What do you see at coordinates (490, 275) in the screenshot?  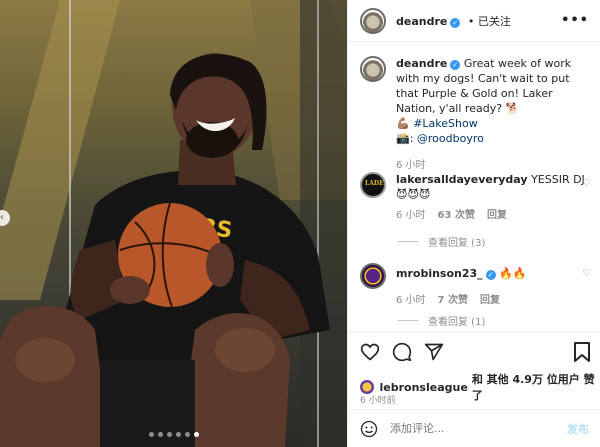 I see `comment-verified-badge-icon: ✓` at bounding box center [490, 275].